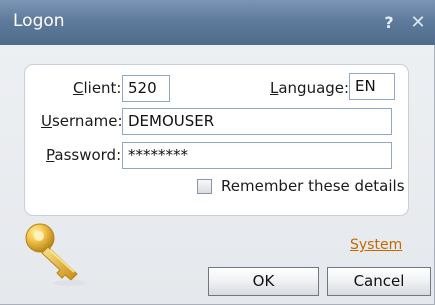 This screenshot has height=305, width=435. I want to click on client-input: 520, so click(146, 88).